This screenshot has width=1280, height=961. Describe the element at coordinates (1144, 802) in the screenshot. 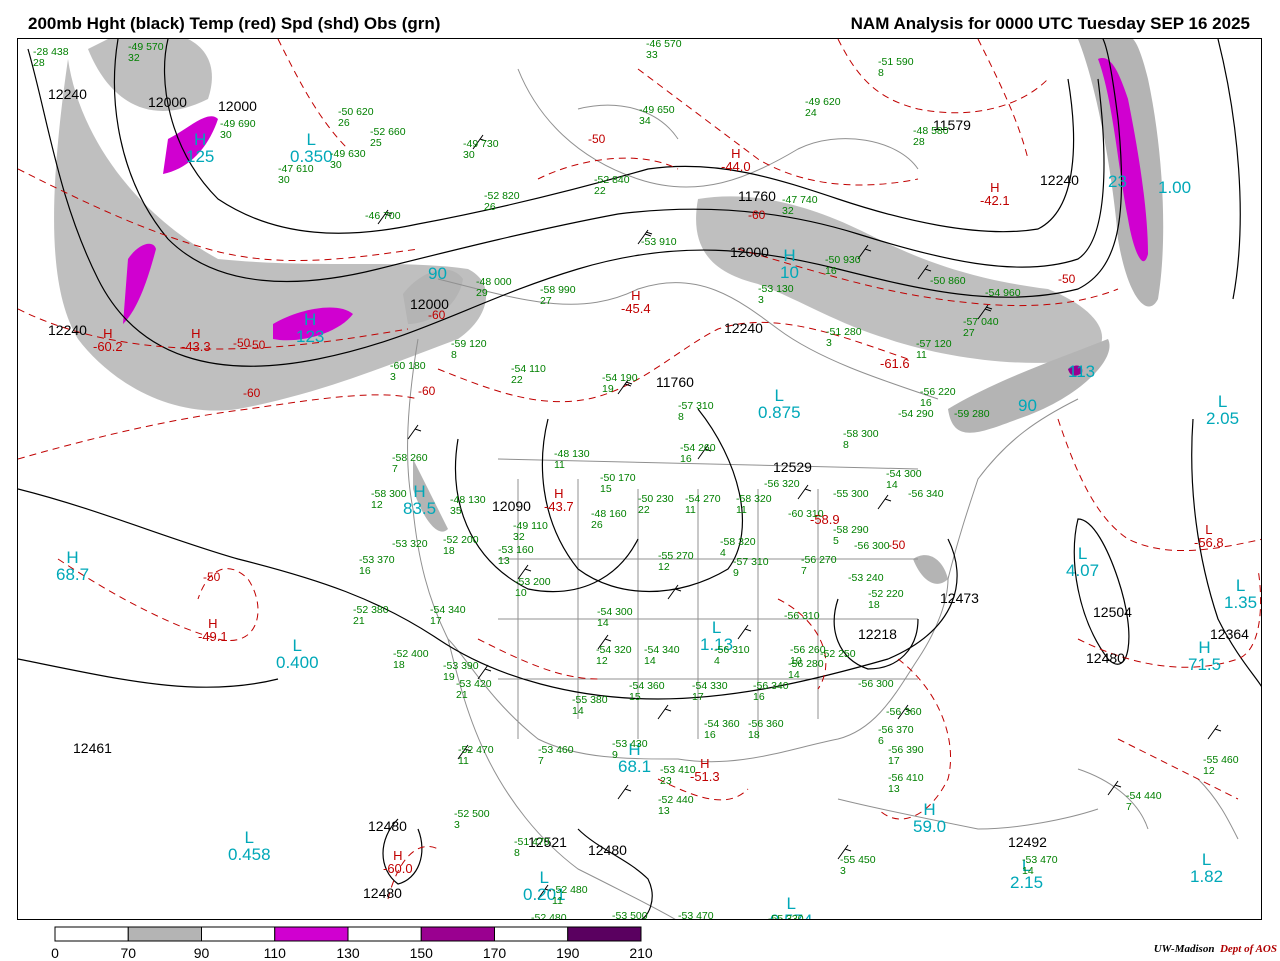

I see `station-obs: -54 440 7` at that location.